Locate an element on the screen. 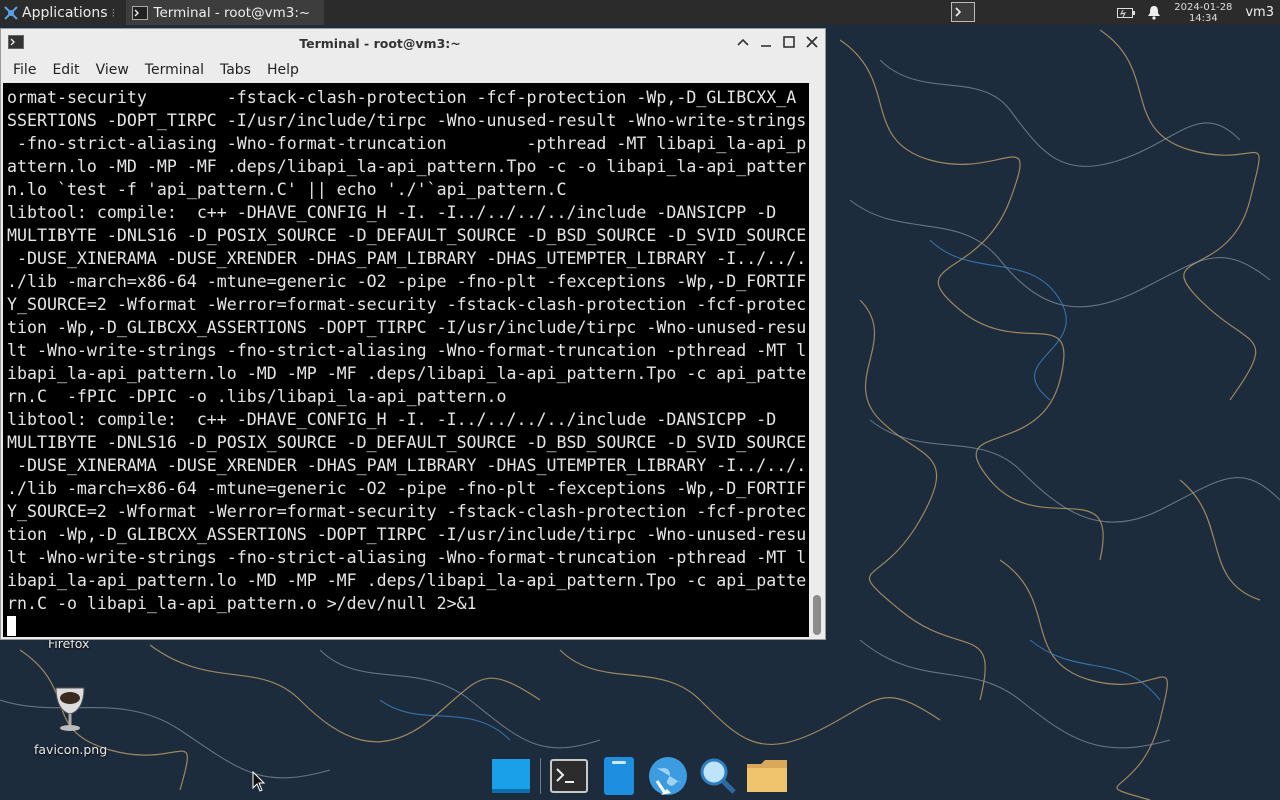 The height and width of the screenshot is (800, 1280). panel-terminal-launcher is located at coordinates (963, 12).